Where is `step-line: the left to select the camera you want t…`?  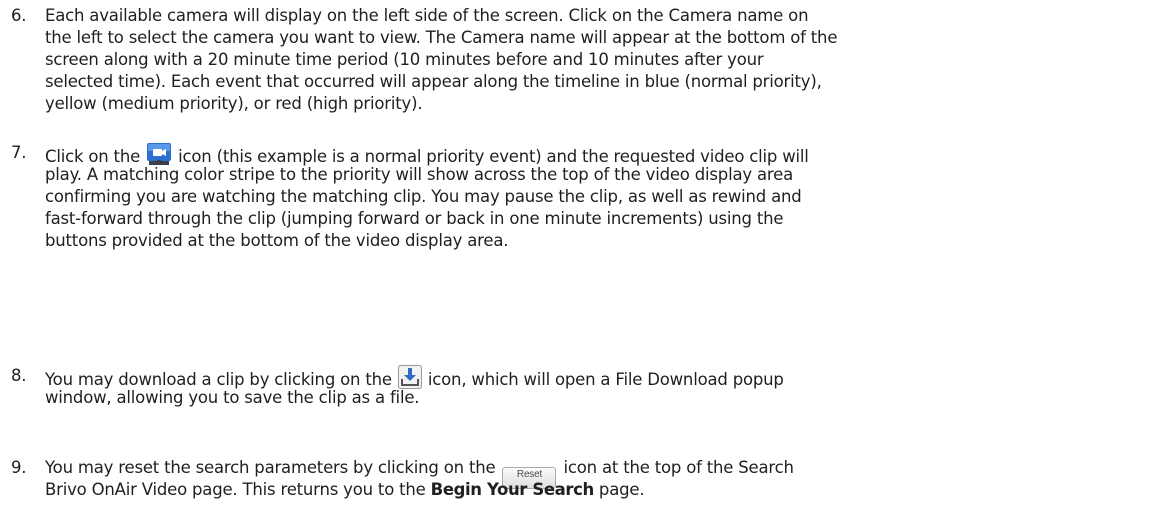 step-line: the left to select the camera you want t… is located at coordinates (441, 37).